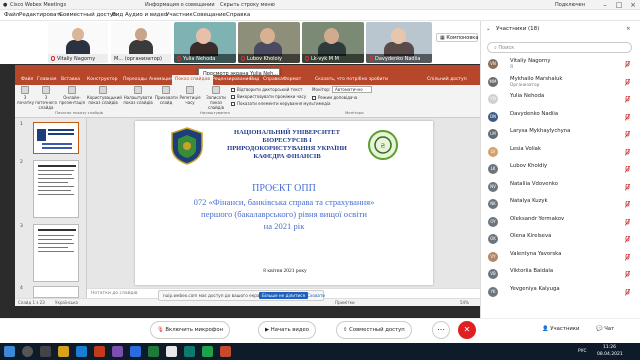  I want to click on participant-row: VB Viktoriia Baidala, so click(559, 274).